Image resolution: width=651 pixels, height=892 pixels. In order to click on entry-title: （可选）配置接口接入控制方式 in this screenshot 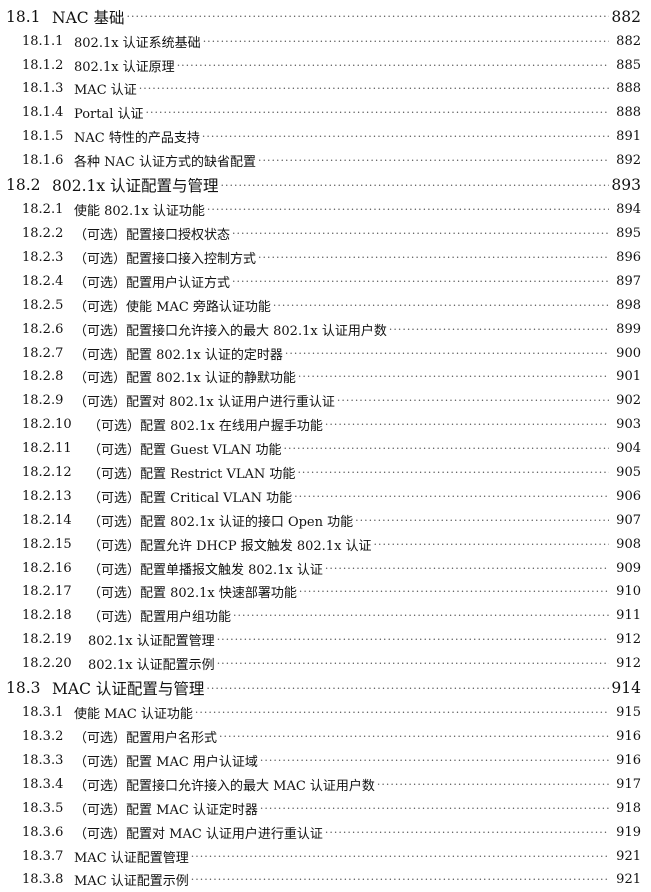, I will do `click(165, 259)`.